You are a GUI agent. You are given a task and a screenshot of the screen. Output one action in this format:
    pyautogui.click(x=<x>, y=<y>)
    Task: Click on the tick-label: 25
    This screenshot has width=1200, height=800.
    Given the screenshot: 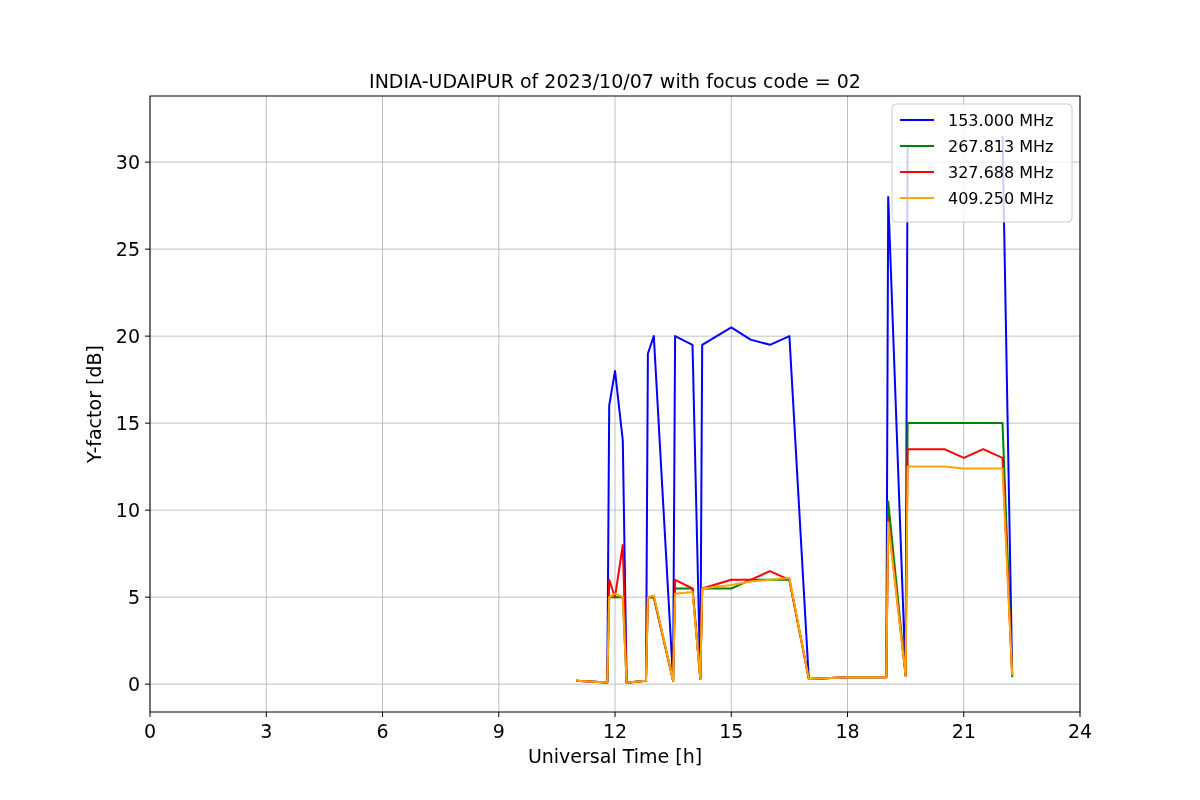 What is the action you would take?
    pyautogui.click(x=127, y=249)
    